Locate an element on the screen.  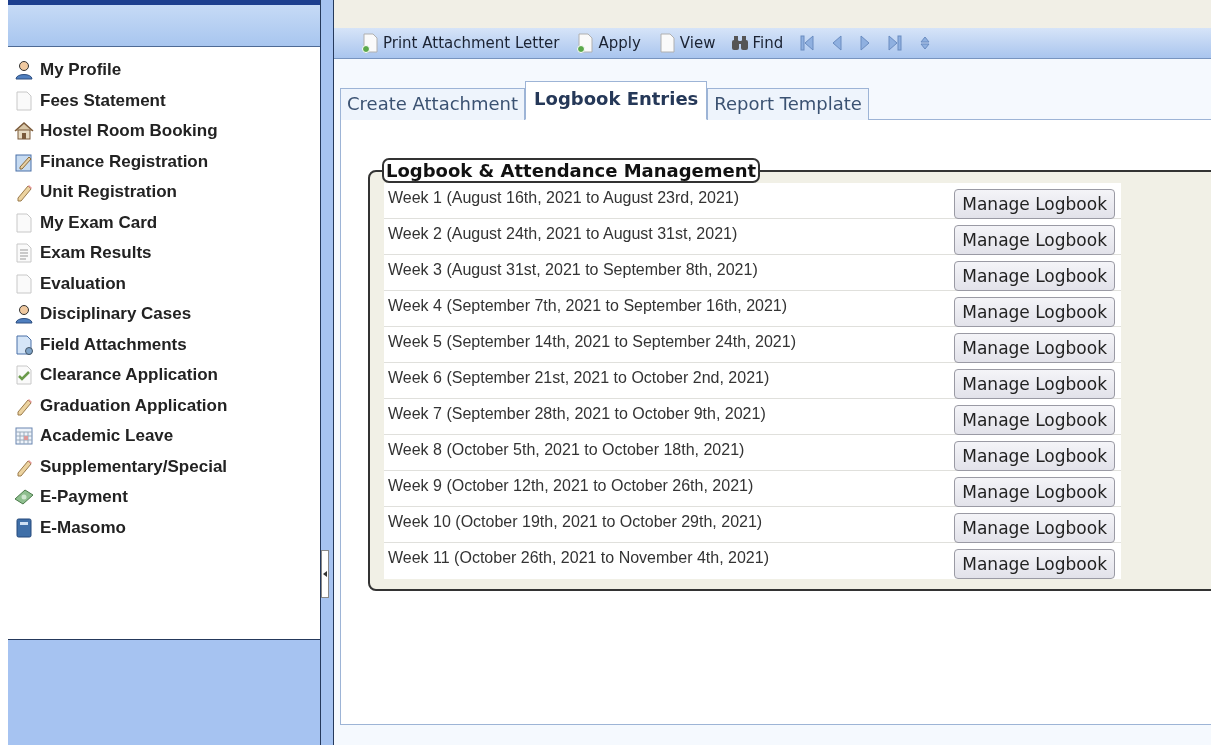
last-page-icon is located at coordinates (895, 43).